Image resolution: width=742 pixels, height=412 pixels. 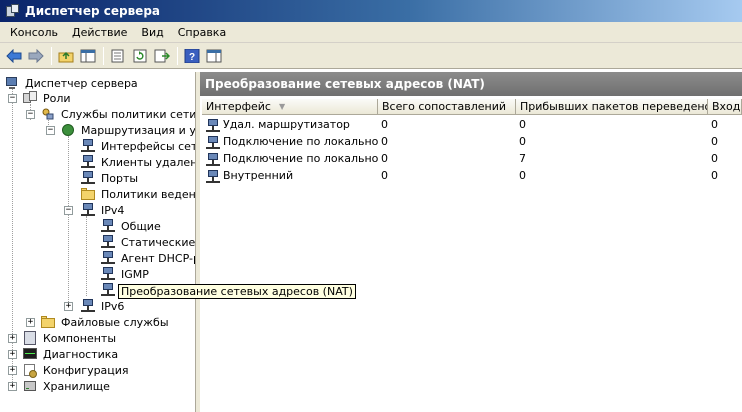 I want to click on tree-item-network-interfaces: Интерфейсы сети, so click(x=138, y=146).